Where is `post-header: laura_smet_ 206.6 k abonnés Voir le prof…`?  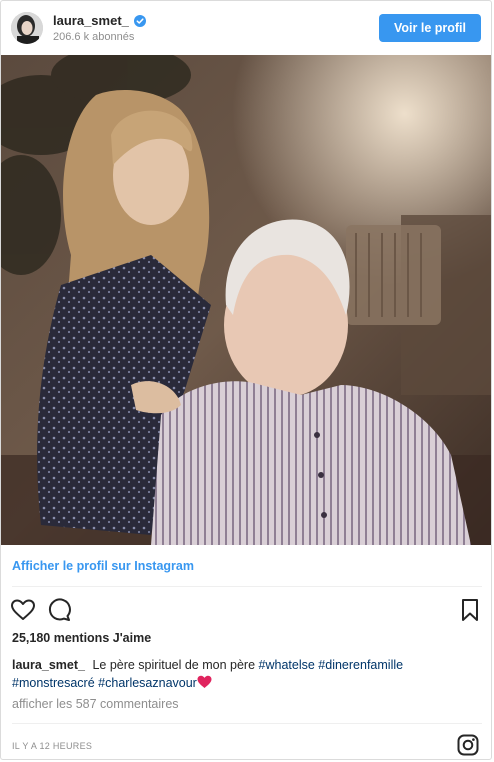 post-header: laura_smet_ 206.6 k abonnés Voir le prof… is located at coordinates (246, 29).